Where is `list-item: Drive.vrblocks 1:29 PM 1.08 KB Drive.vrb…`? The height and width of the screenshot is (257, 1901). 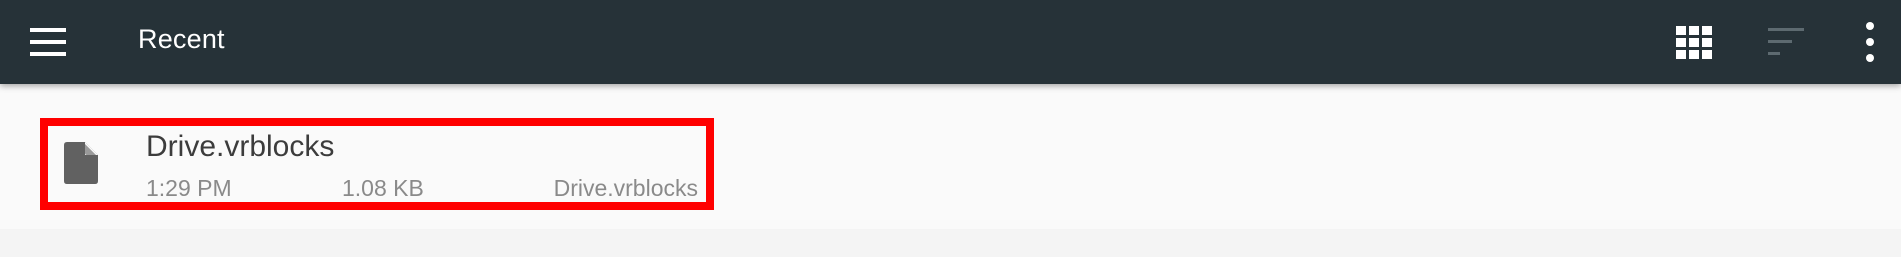
list-item: Drive.vrblocks 1:29 PM 1.08 KB Drive.vrb… is located at coordinates (377, 164).